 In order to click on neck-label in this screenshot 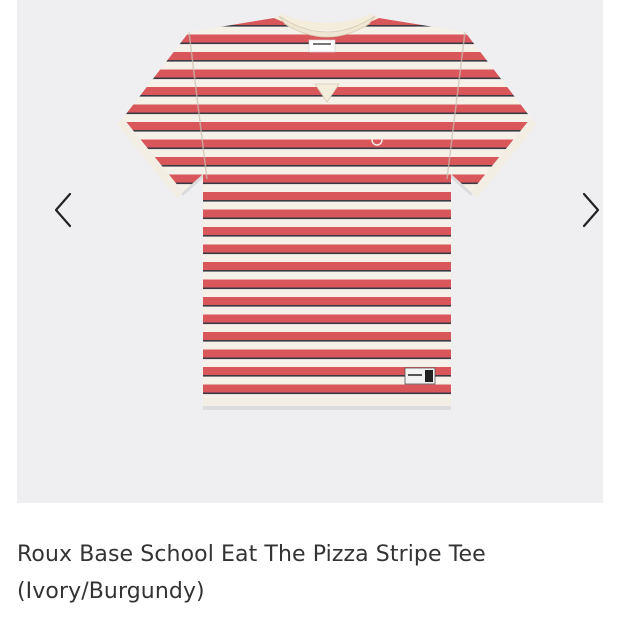, I will do `click(322, 46)`.